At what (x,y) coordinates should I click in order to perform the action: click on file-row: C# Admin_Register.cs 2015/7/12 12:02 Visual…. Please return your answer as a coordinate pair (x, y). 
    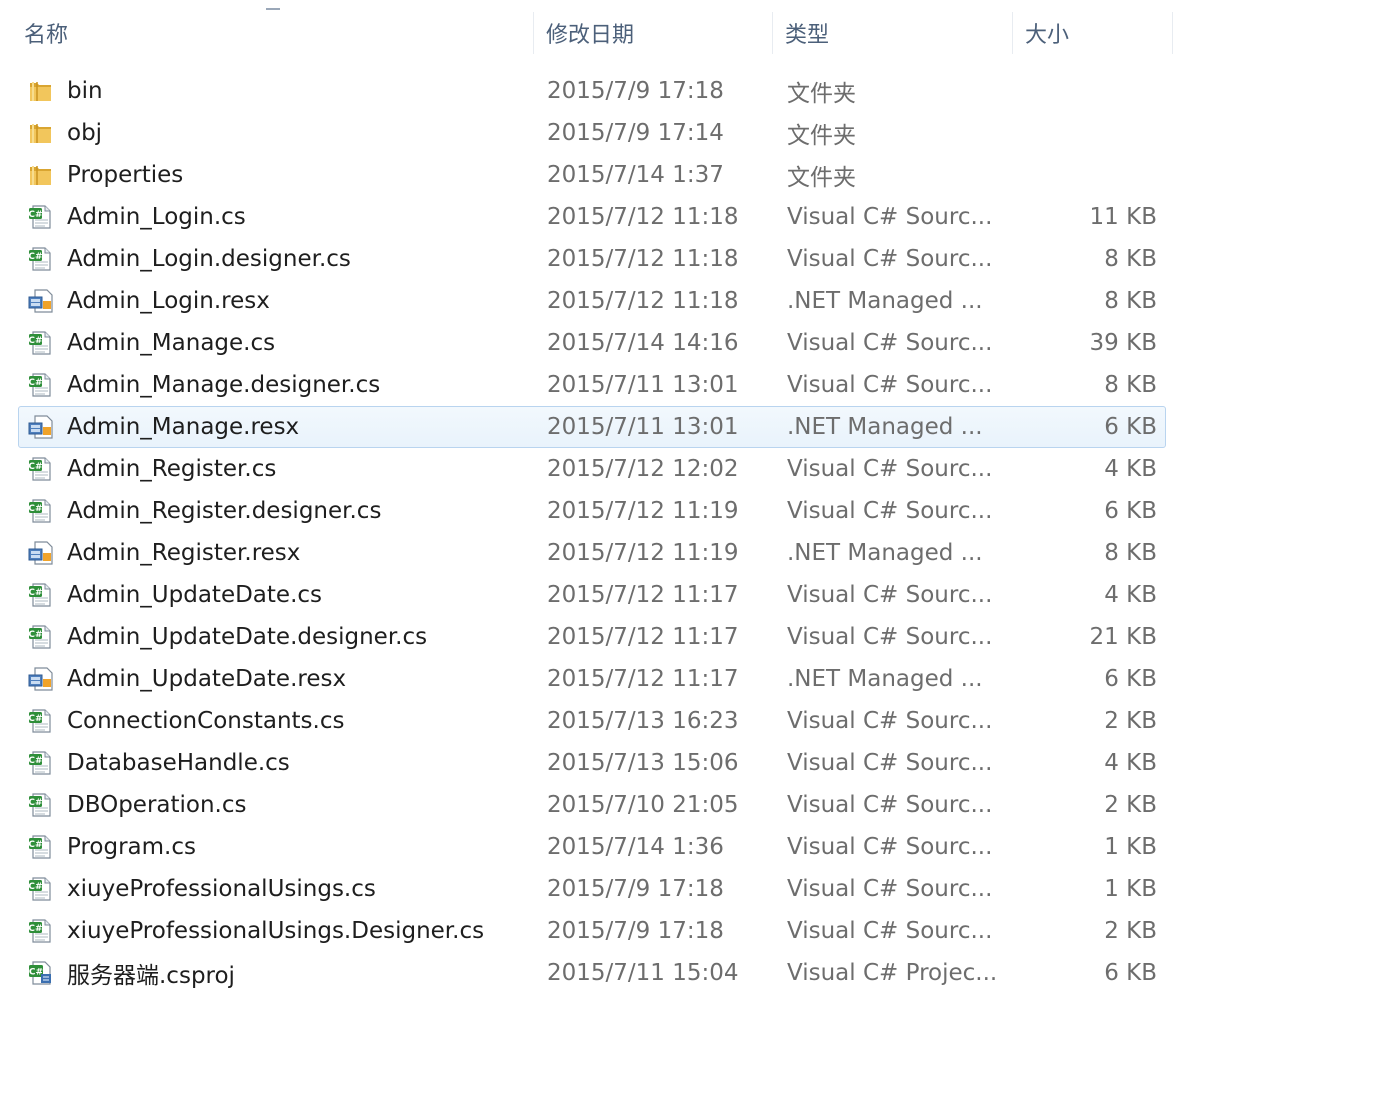
    Looking at the image, I should click on (592, 469).